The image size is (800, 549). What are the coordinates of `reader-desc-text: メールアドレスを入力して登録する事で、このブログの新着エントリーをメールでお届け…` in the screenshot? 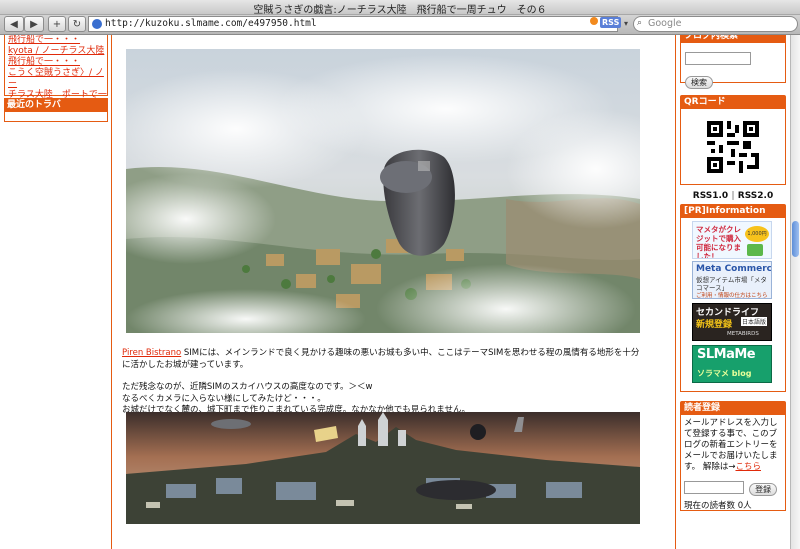 It's located at (731, 445).